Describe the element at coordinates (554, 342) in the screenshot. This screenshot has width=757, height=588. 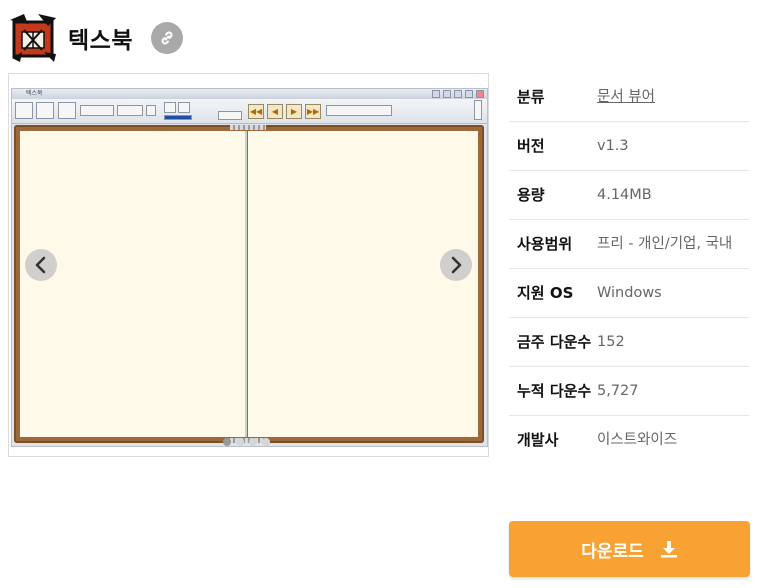
I see `info-label: 금주 다운수` at that location.